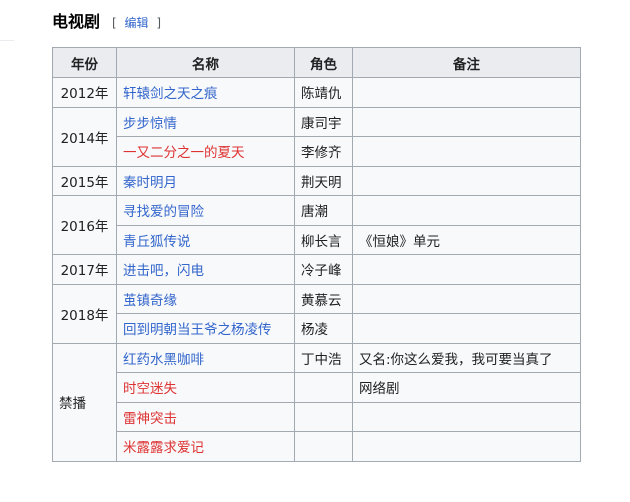 The image size is (630, 502). I want to click on table-row: 时空迷失 网络剧, so click(317, 387).